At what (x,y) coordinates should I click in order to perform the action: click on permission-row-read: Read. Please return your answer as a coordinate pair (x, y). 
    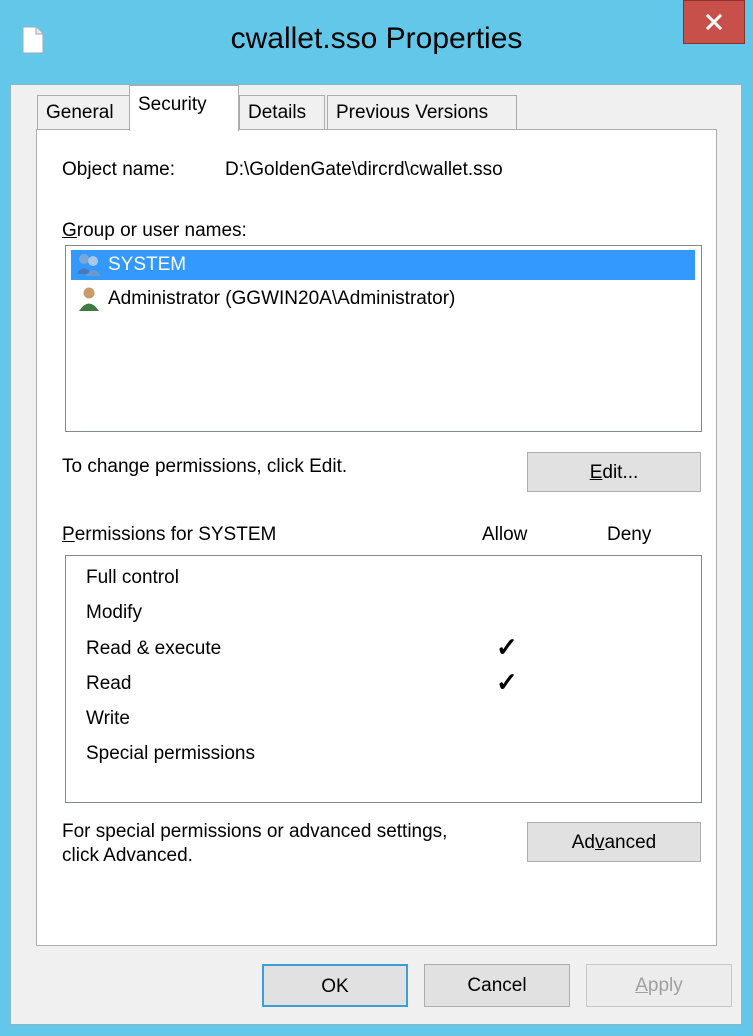
    Looking at the image, I should click on (108, 688).